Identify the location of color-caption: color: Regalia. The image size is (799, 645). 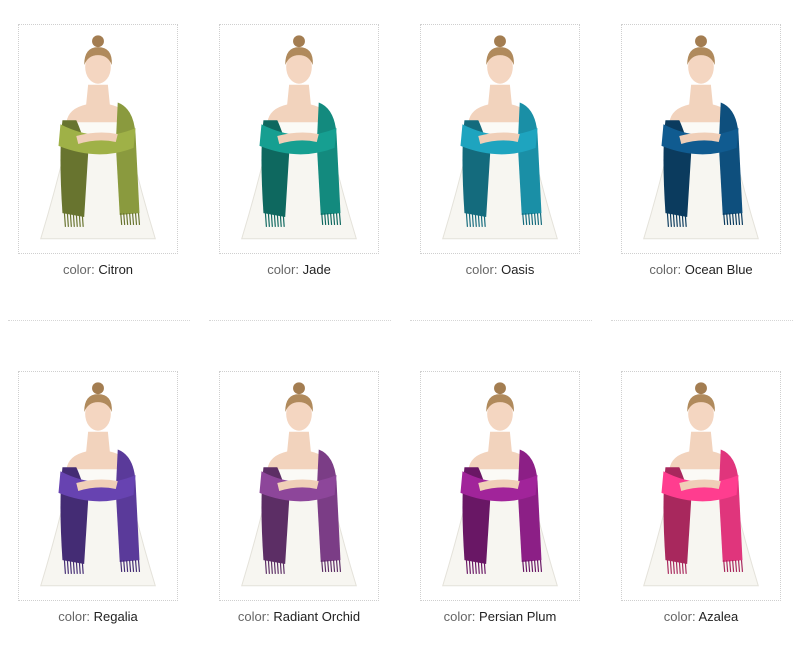
(98, 617).